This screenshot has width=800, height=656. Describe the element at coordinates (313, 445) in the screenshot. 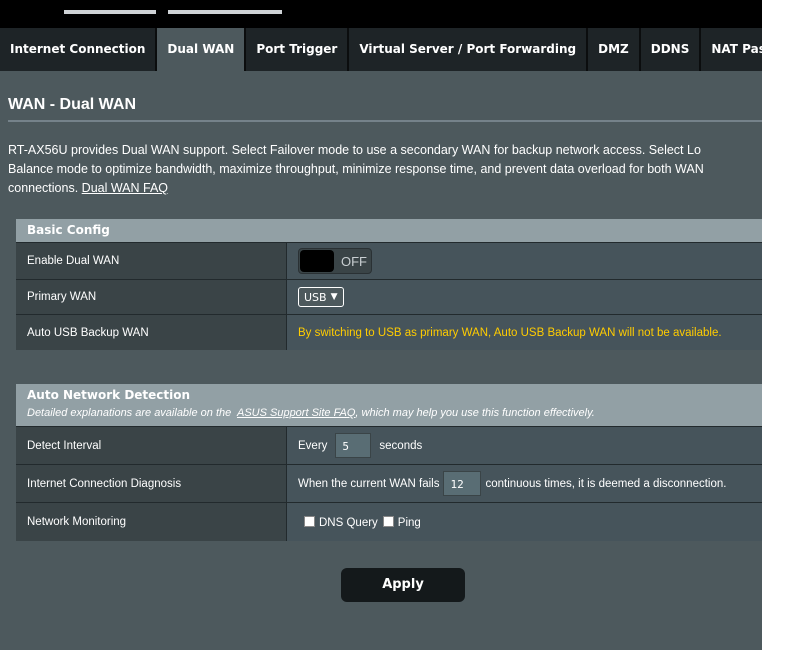

I see `interval-prefix: Every` at that location.